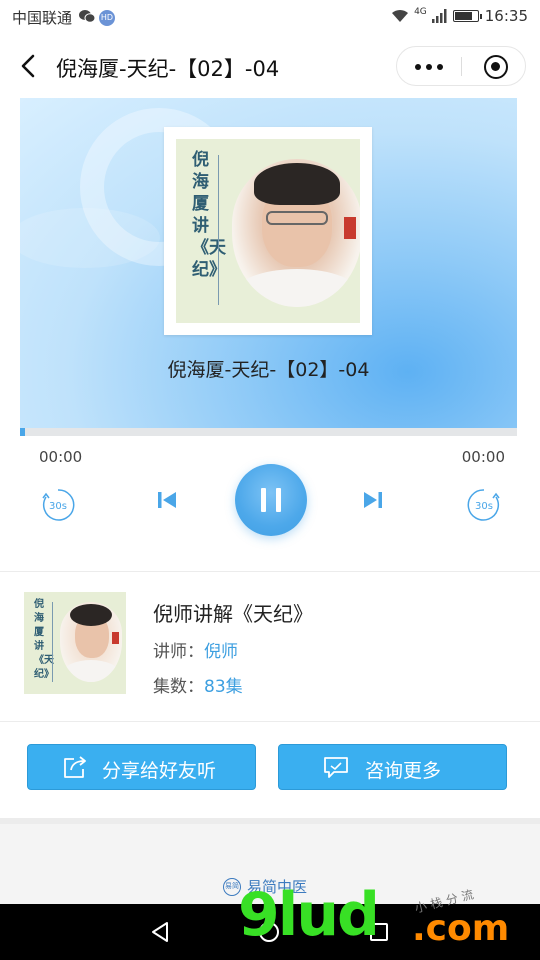 This screenshot has height=960, width=540. I want to click on status-right: 4G 16:35, so click(459, 16).